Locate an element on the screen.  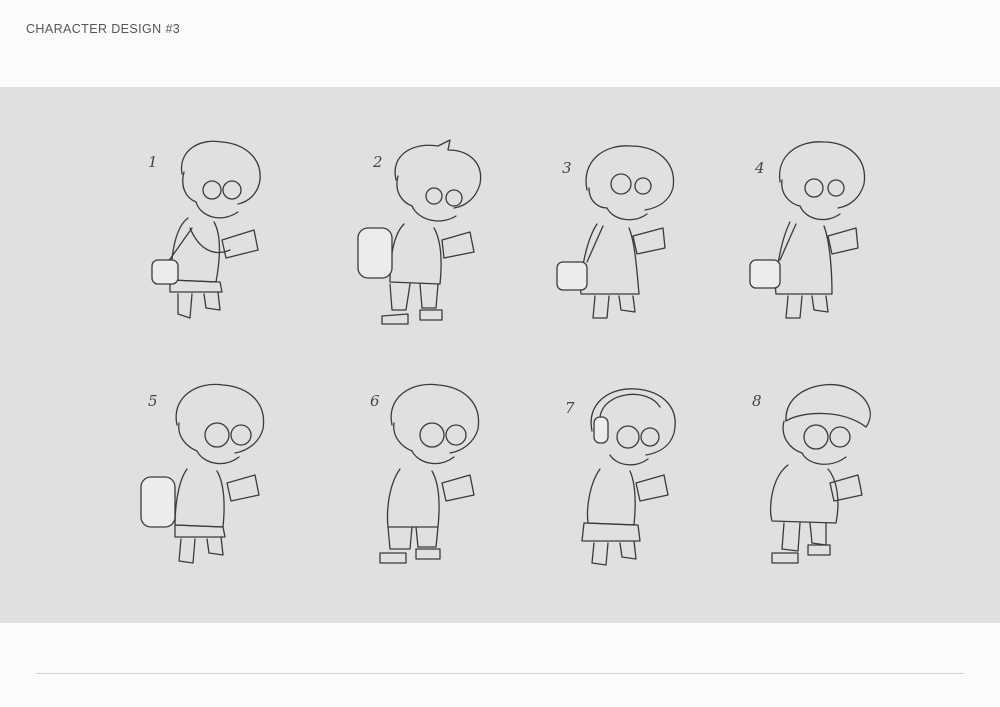
footer-divider is located at coordinates (500, 673).